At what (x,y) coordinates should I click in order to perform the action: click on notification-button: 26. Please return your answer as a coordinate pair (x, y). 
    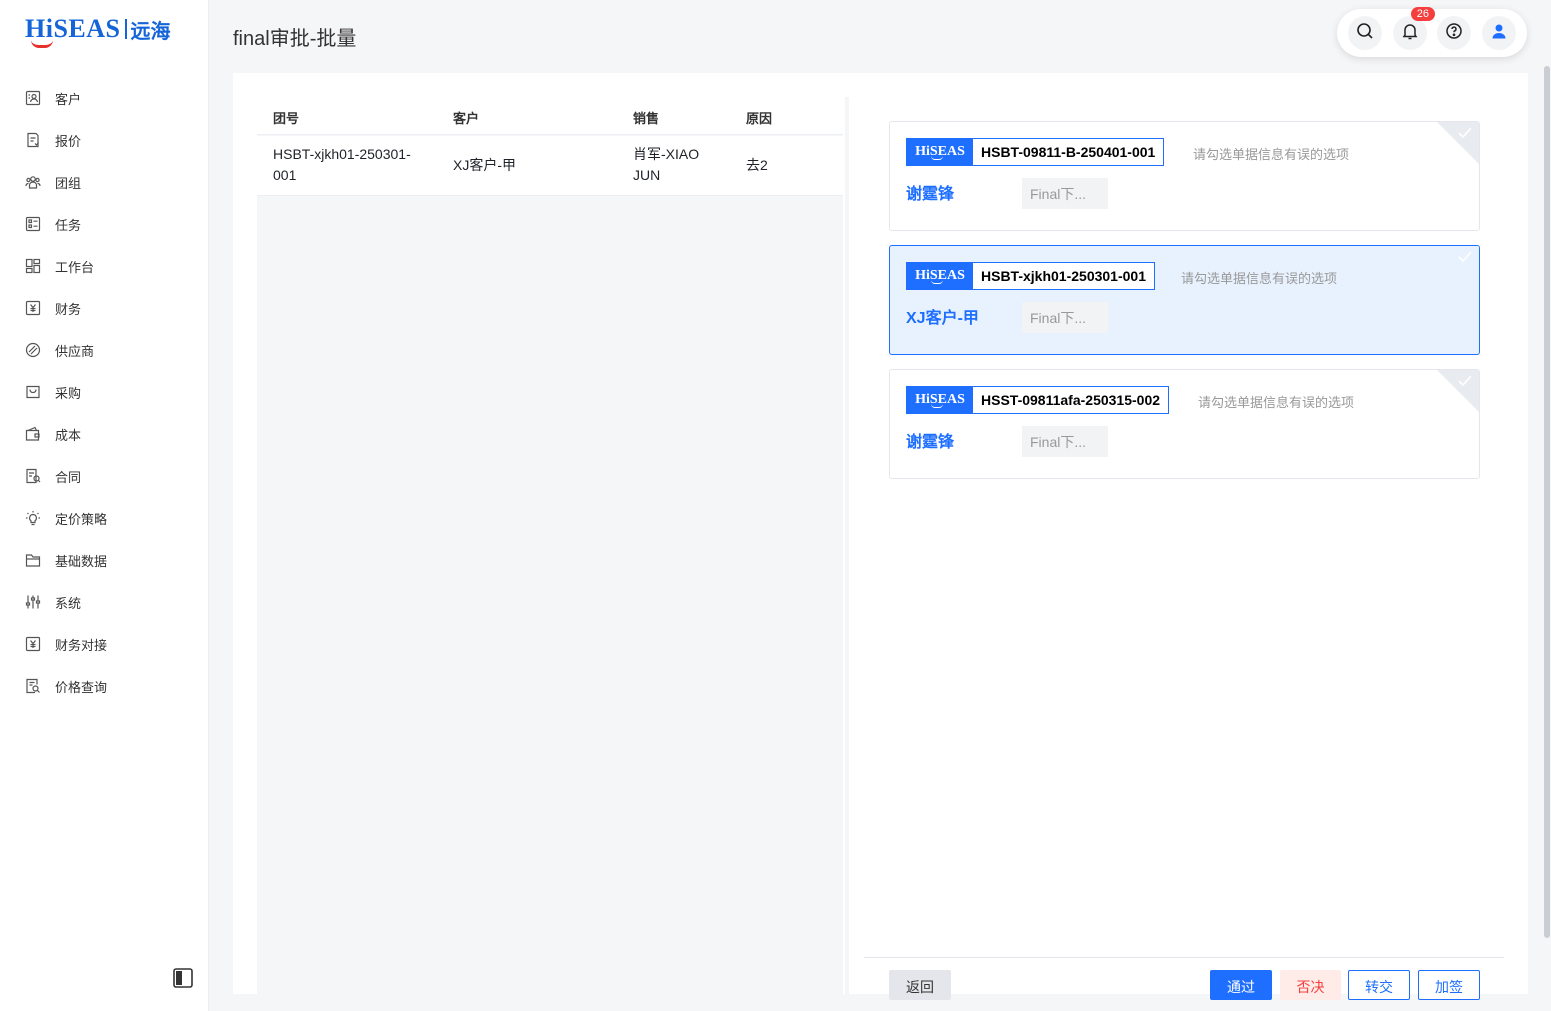
    Looking at the image, I should click on (1413, 28).